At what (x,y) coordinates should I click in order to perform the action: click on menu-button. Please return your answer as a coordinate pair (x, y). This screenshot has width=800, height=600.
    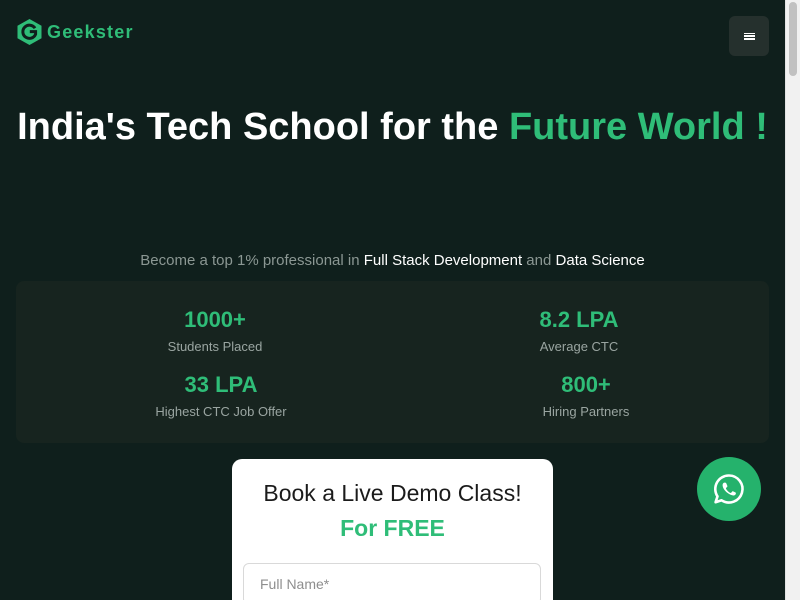
    Looking at the image, I should click on (749, 36).